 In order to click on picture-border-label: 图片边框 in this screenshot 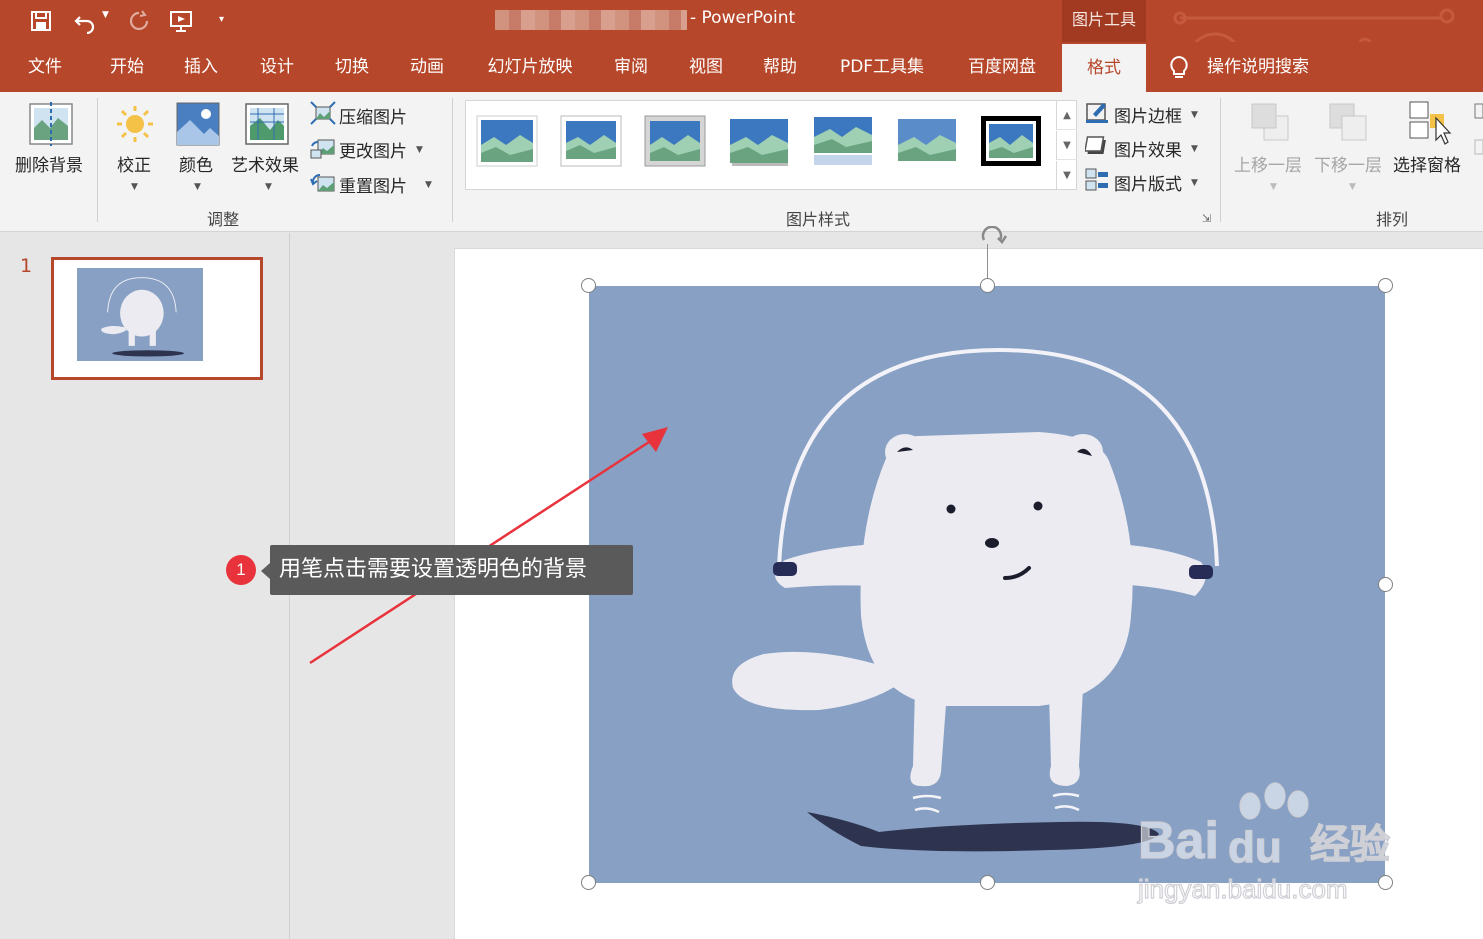, I will do `click(1148, 117)`.